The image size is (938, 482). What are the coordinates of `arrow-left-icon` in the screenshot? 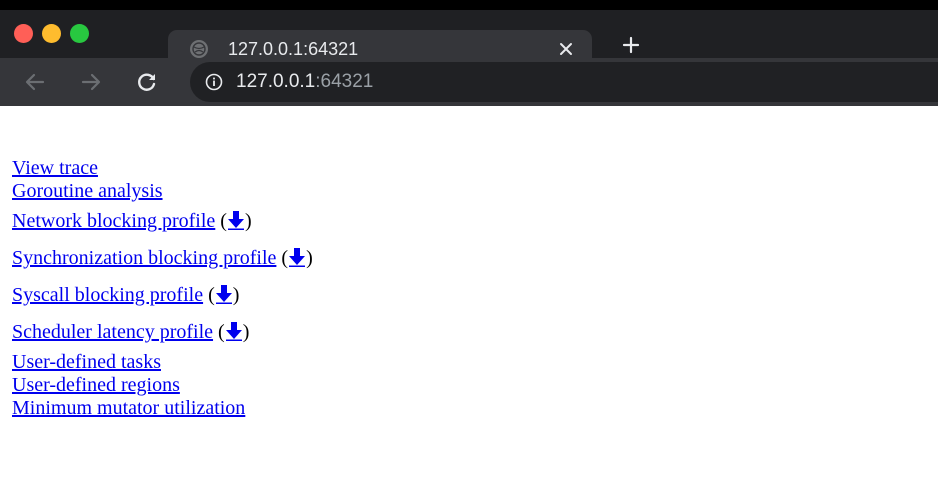 It's located at (35, 82).